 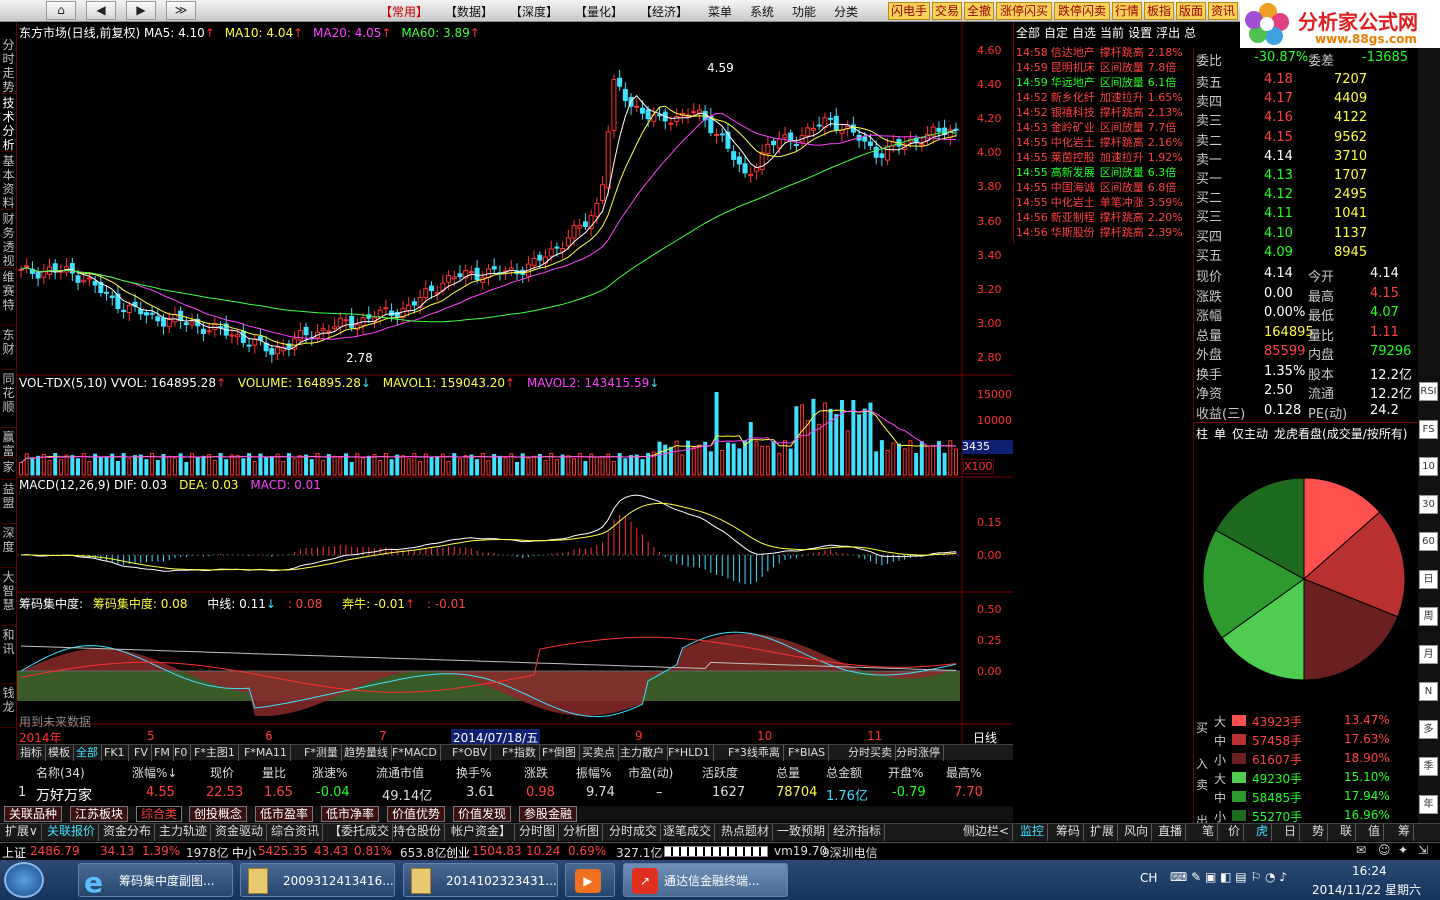 What do you see at coordinates (807, 753) in the screenshot?
I see `indicator-tab-19: F*BIAS` at bounding box center [807, 753].